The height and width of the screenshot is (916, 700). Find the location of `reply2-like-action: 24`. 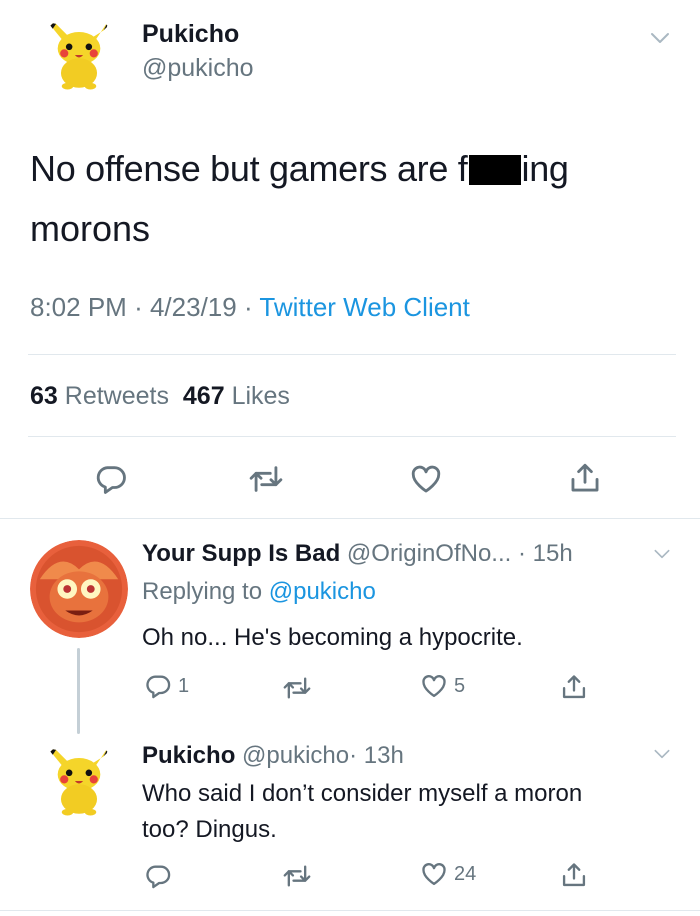

reply2-like-action: 24 is located at coordinates (448, 874).